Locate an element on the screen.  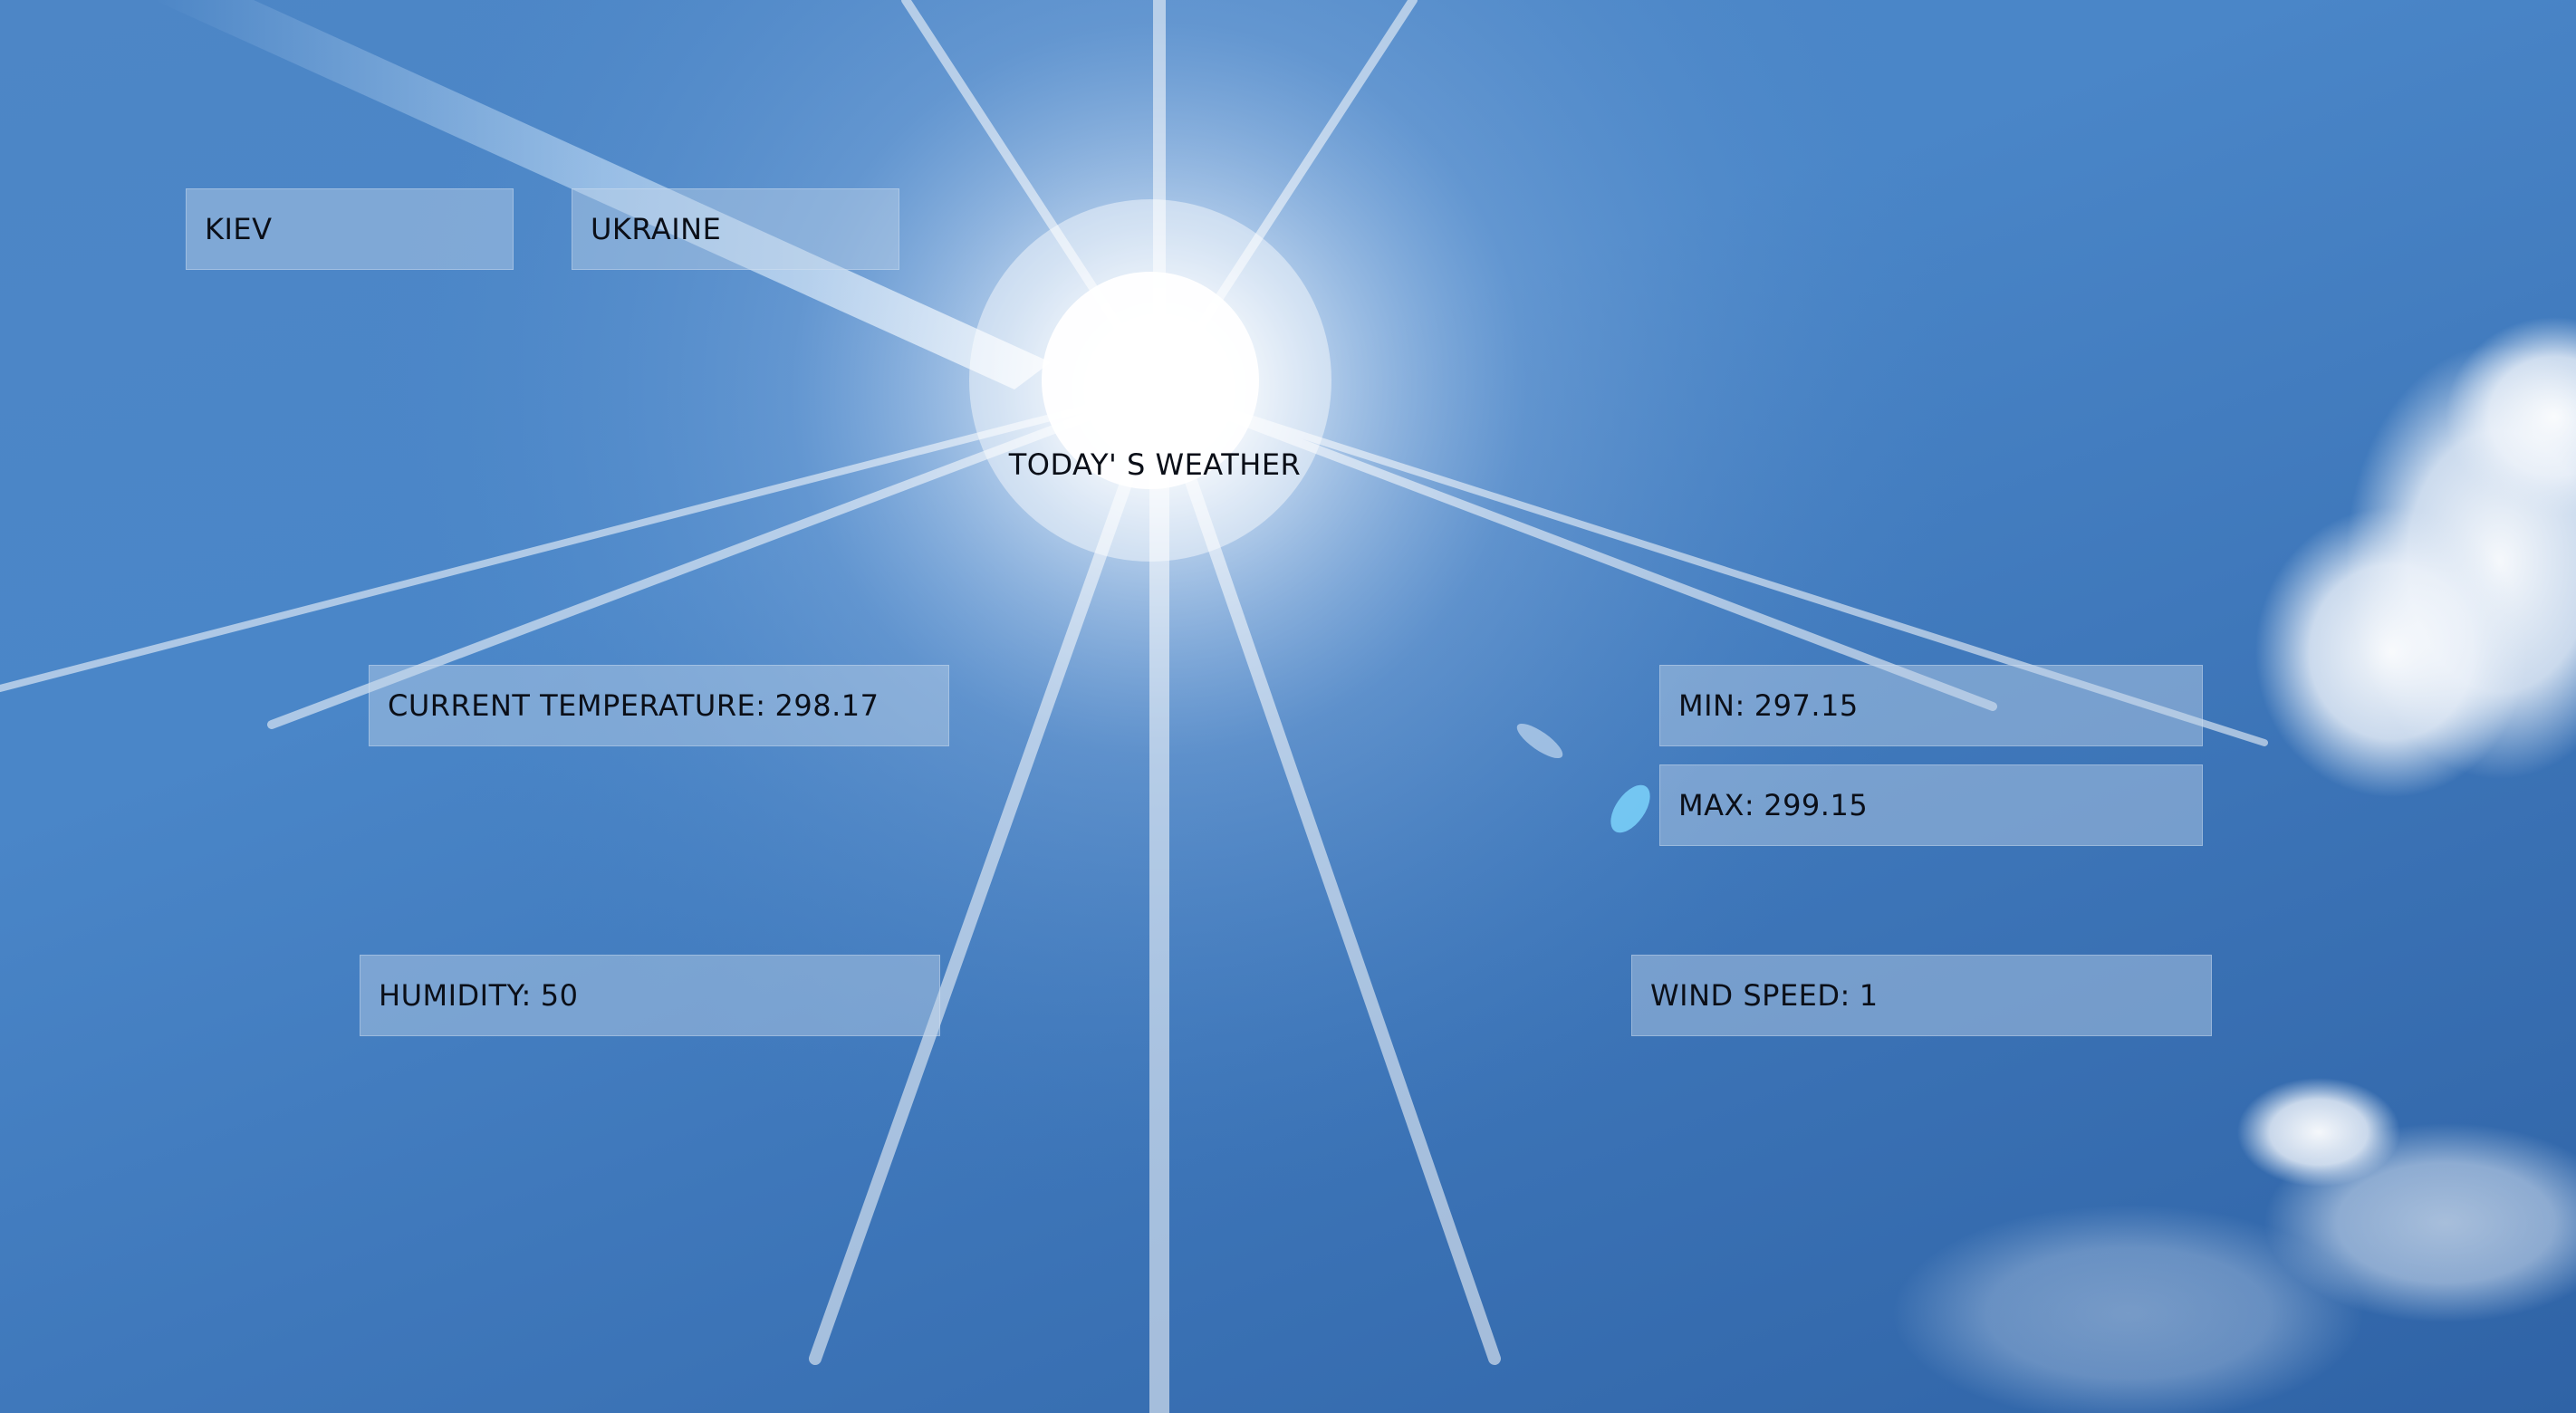
humidity-label: HUMIDITY: is located at coordinates (455, 995).